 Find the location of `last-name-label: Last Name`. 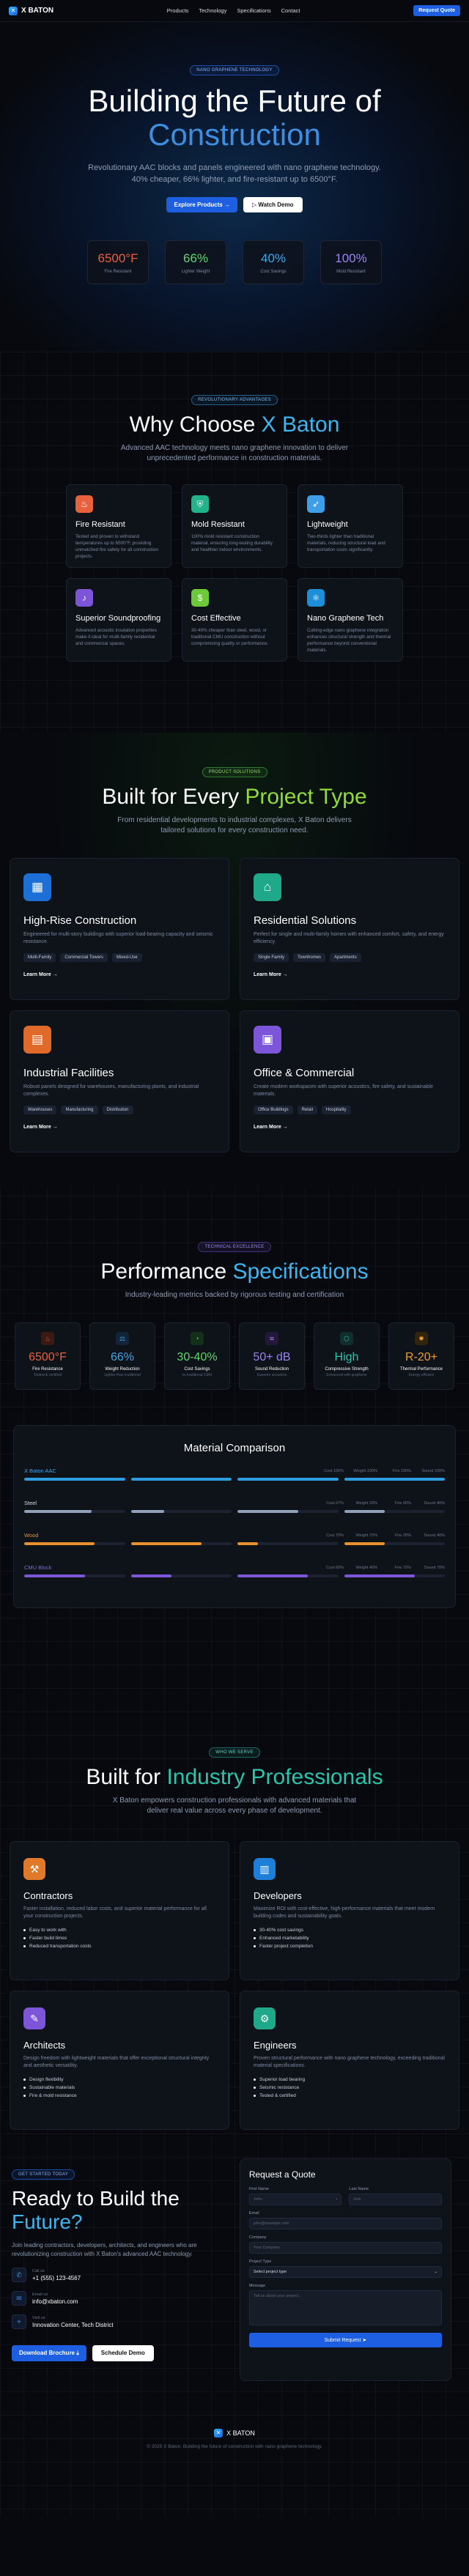

last-name-label: Last Name is located at coordinates (359, 2189).